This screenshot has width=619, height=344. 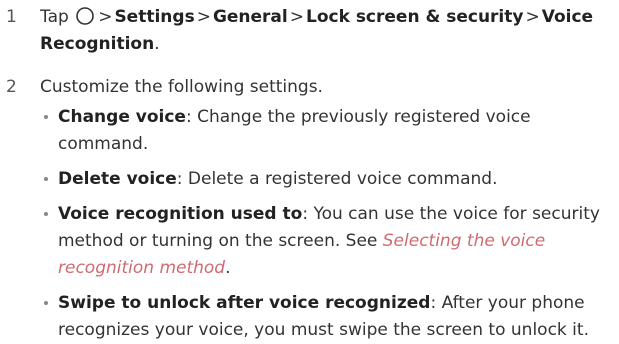 I want to click on step-2-text: Customize the following settings., so click(x=181, y=87).